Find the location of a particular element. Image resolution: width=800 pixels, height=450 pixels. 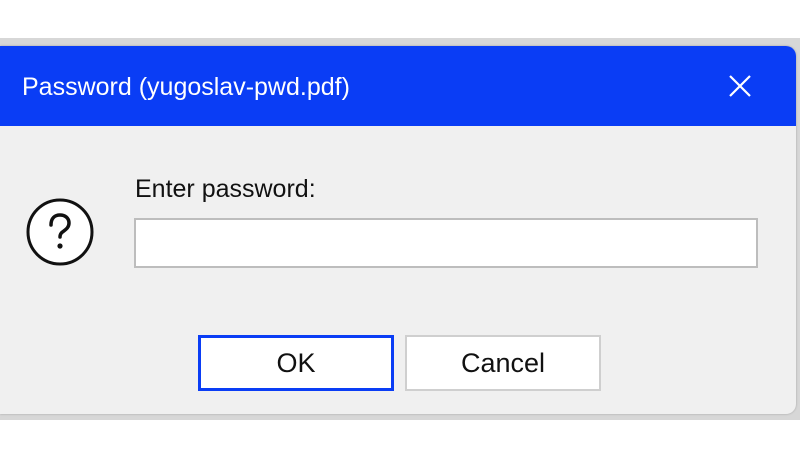

password-label: Enter password: is located at coordinates (225, 189).